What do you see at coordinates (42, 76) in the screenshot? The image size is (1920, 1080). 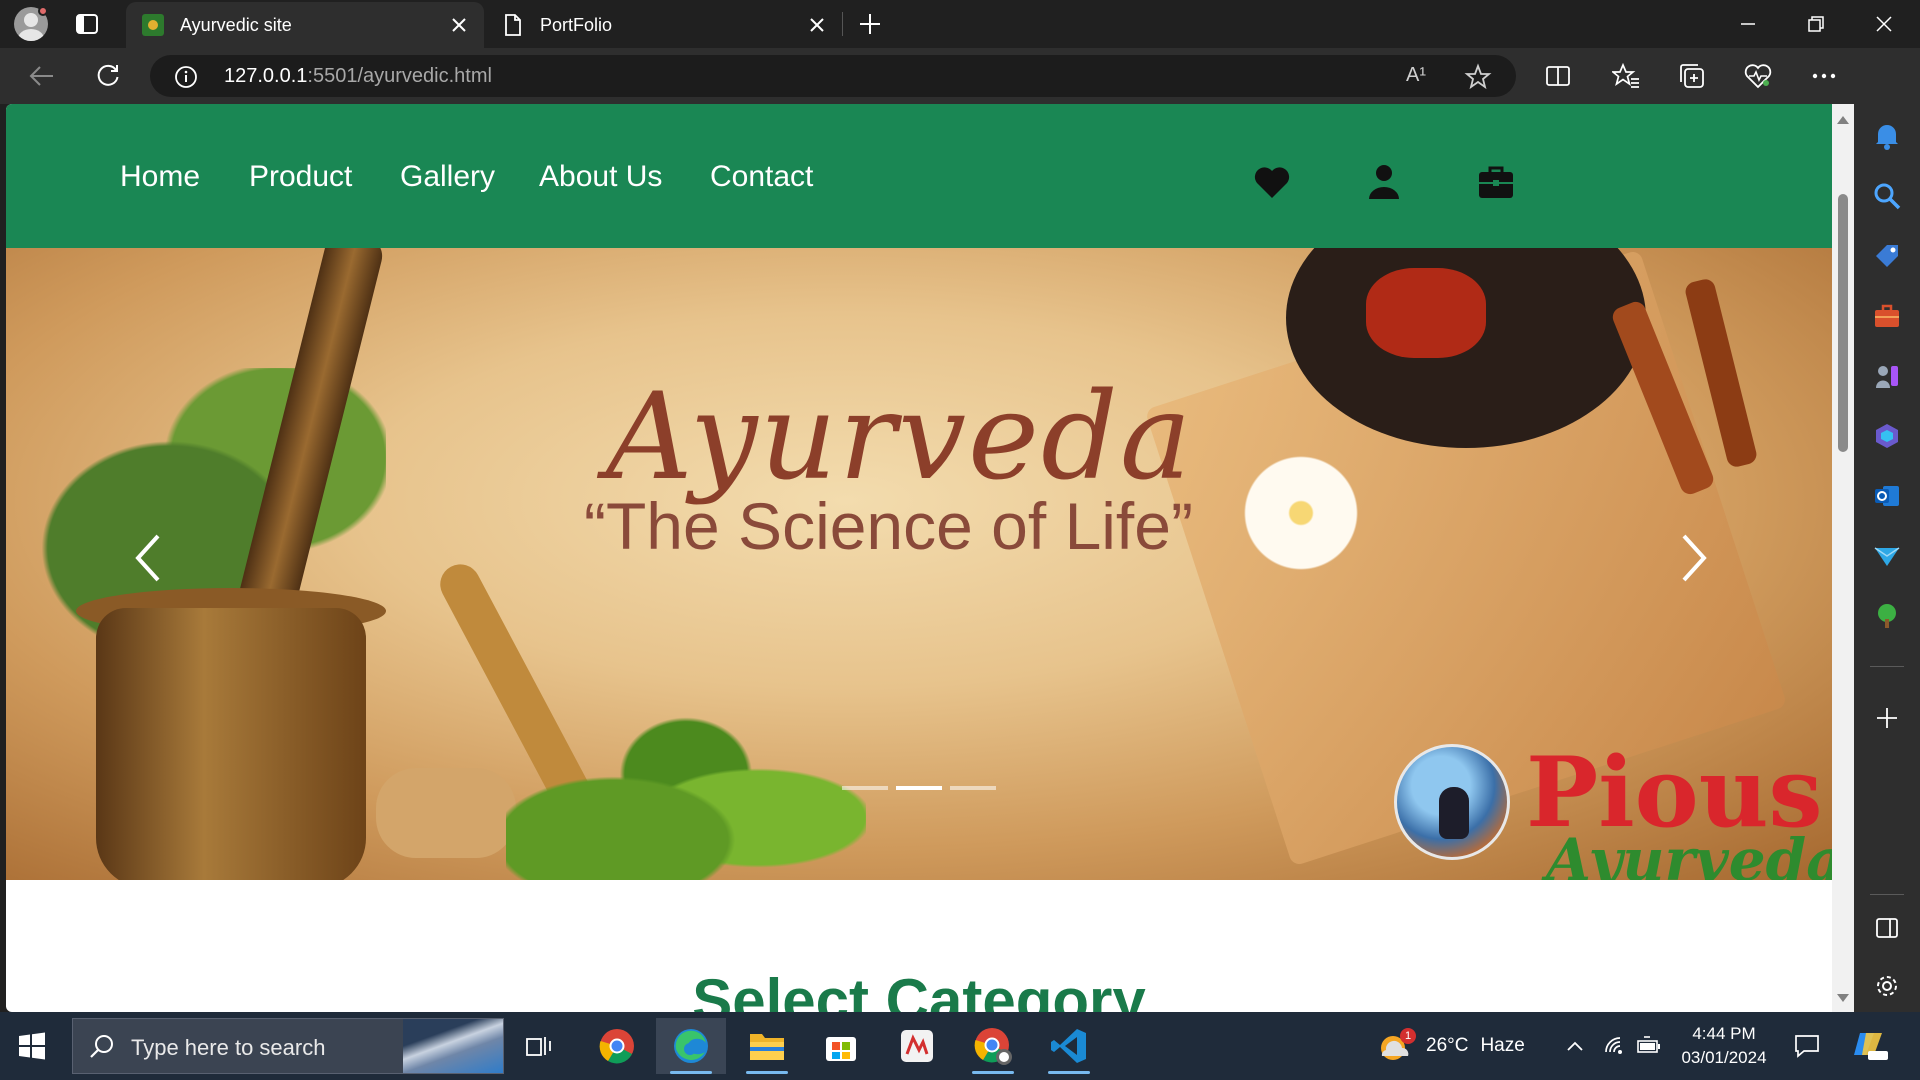 I see `back-icon` at bounding box center [42, 76].